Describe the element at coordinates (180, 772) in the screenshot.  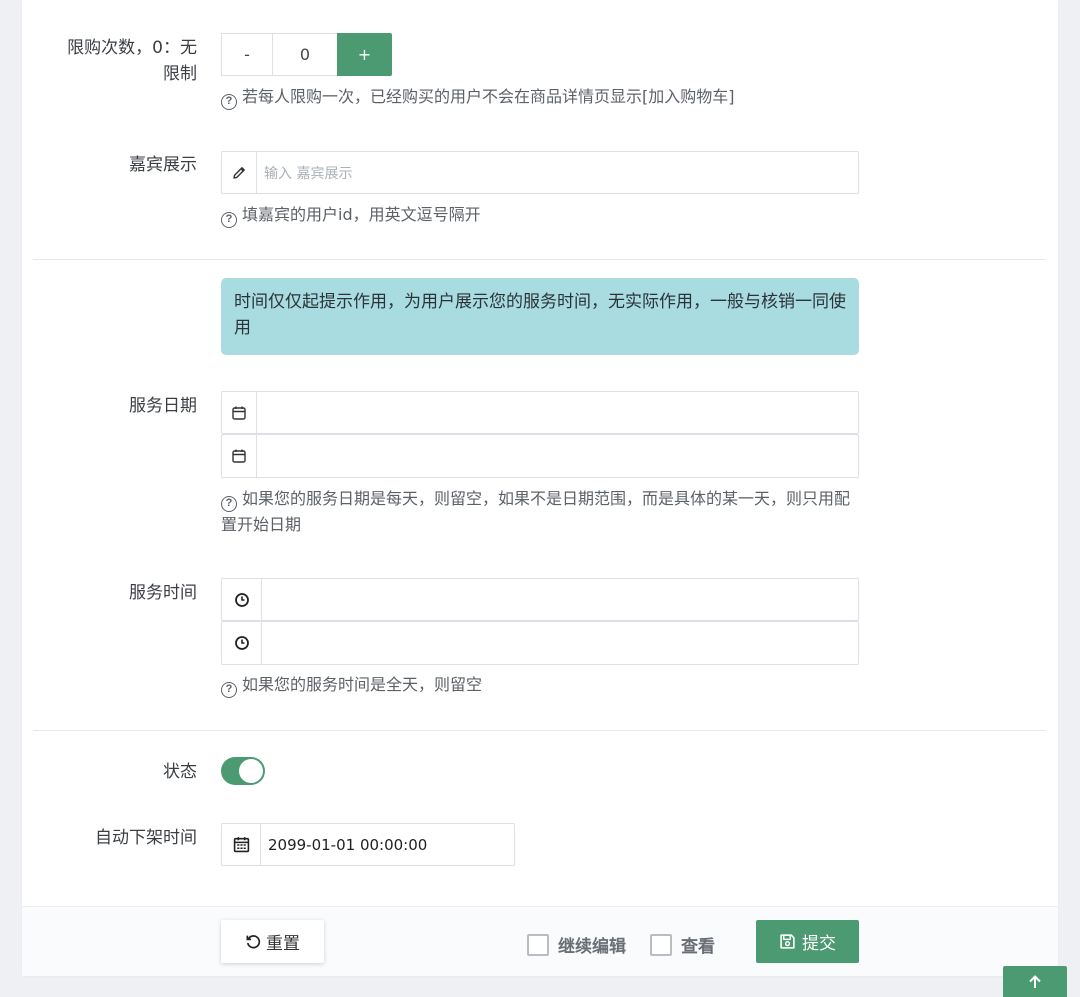
I see `status-label: 状态` at that location.